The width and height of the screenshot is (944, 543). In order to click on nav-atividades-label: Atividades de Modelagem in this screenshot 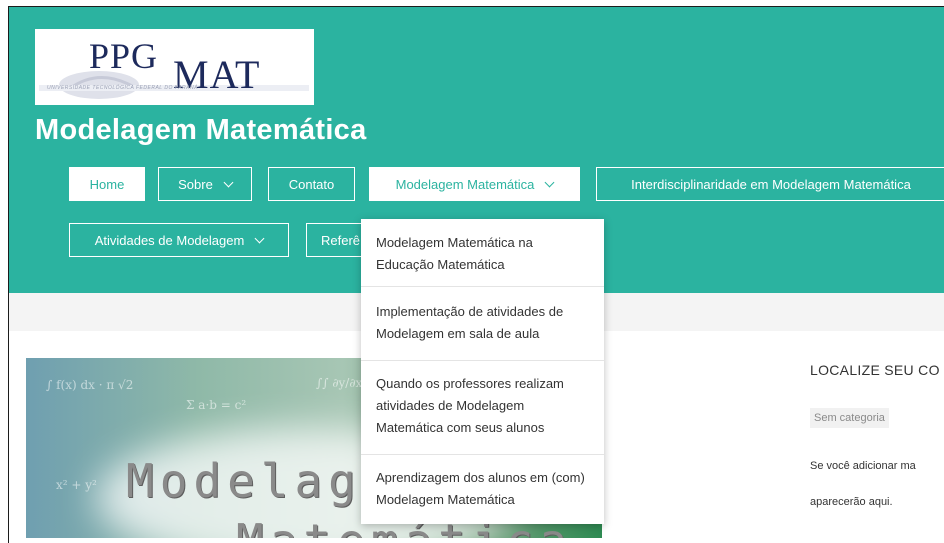, I will do `click(169, 240)`.